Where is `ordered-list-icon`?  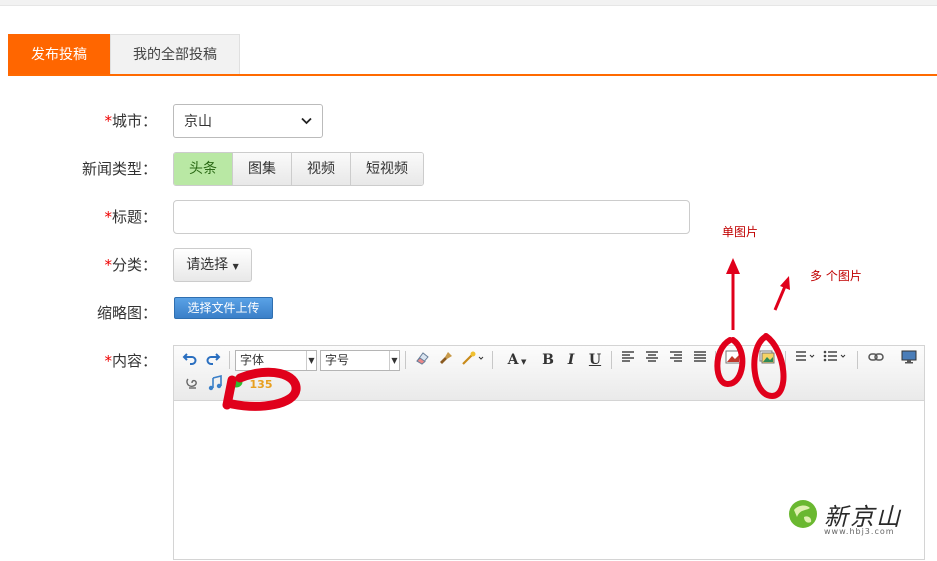
ordered-list-icon is located at coordinates (804, 360).